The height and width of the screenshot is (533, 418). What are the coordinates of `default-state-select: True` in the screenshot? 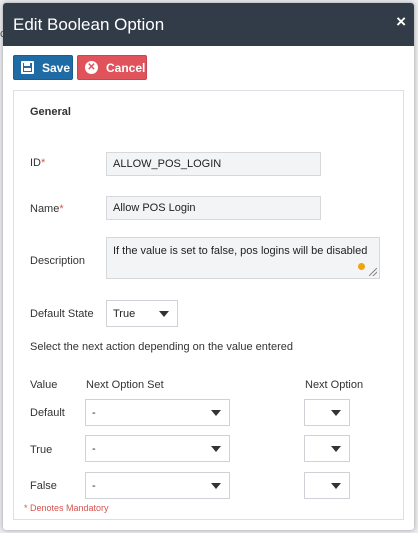 It's located at (142, 313).